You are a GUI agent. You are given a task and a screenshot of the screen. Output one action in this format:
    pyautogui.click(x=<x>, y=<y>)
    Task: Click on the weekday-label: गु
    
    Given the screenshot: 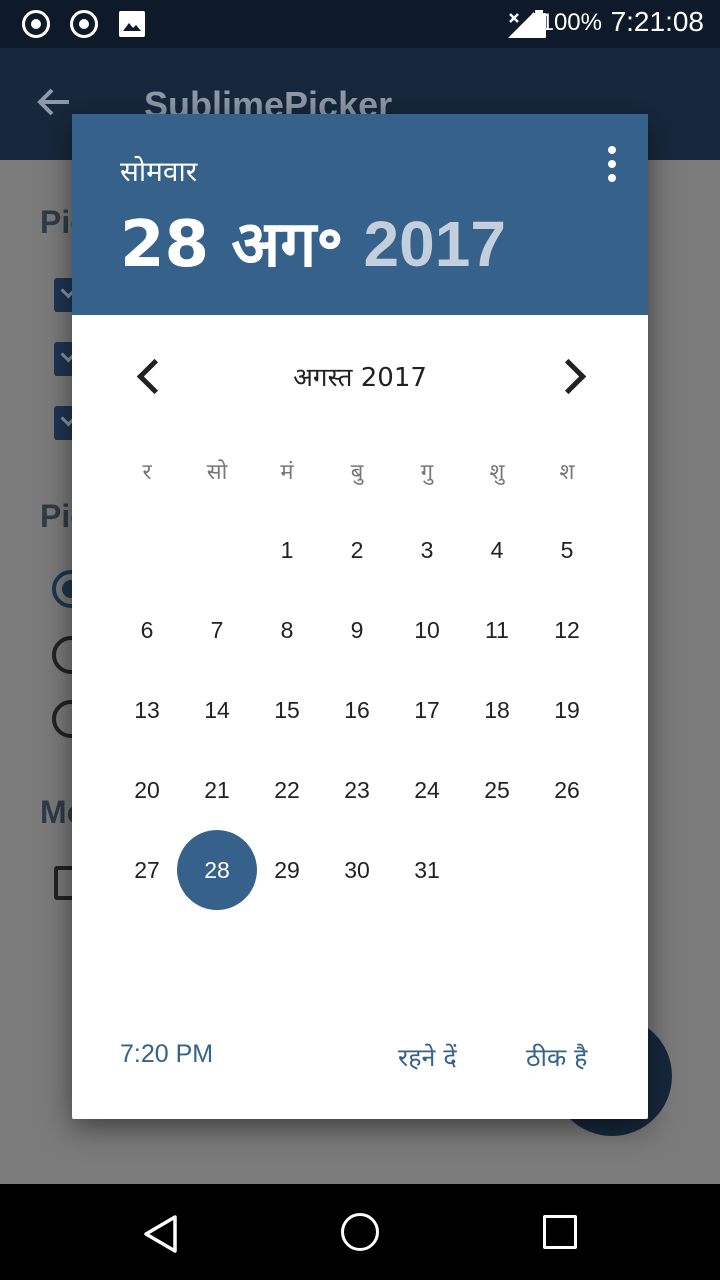 What is the action you would take?
    pyautogui.click(x=427, y=472)
    